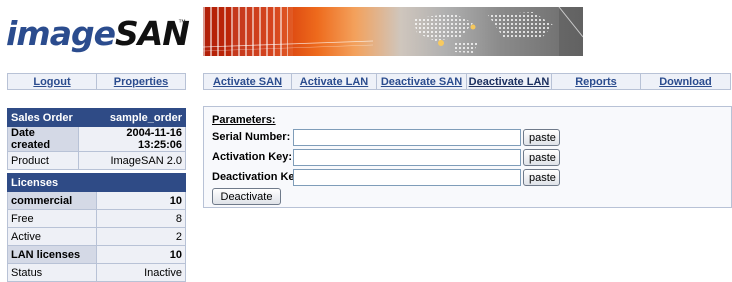 The image size is (732, 282). Describe the element at coordinates (52, 254) in the screenshot. I see `lan-licenses-label: LAN licenses` at that location.